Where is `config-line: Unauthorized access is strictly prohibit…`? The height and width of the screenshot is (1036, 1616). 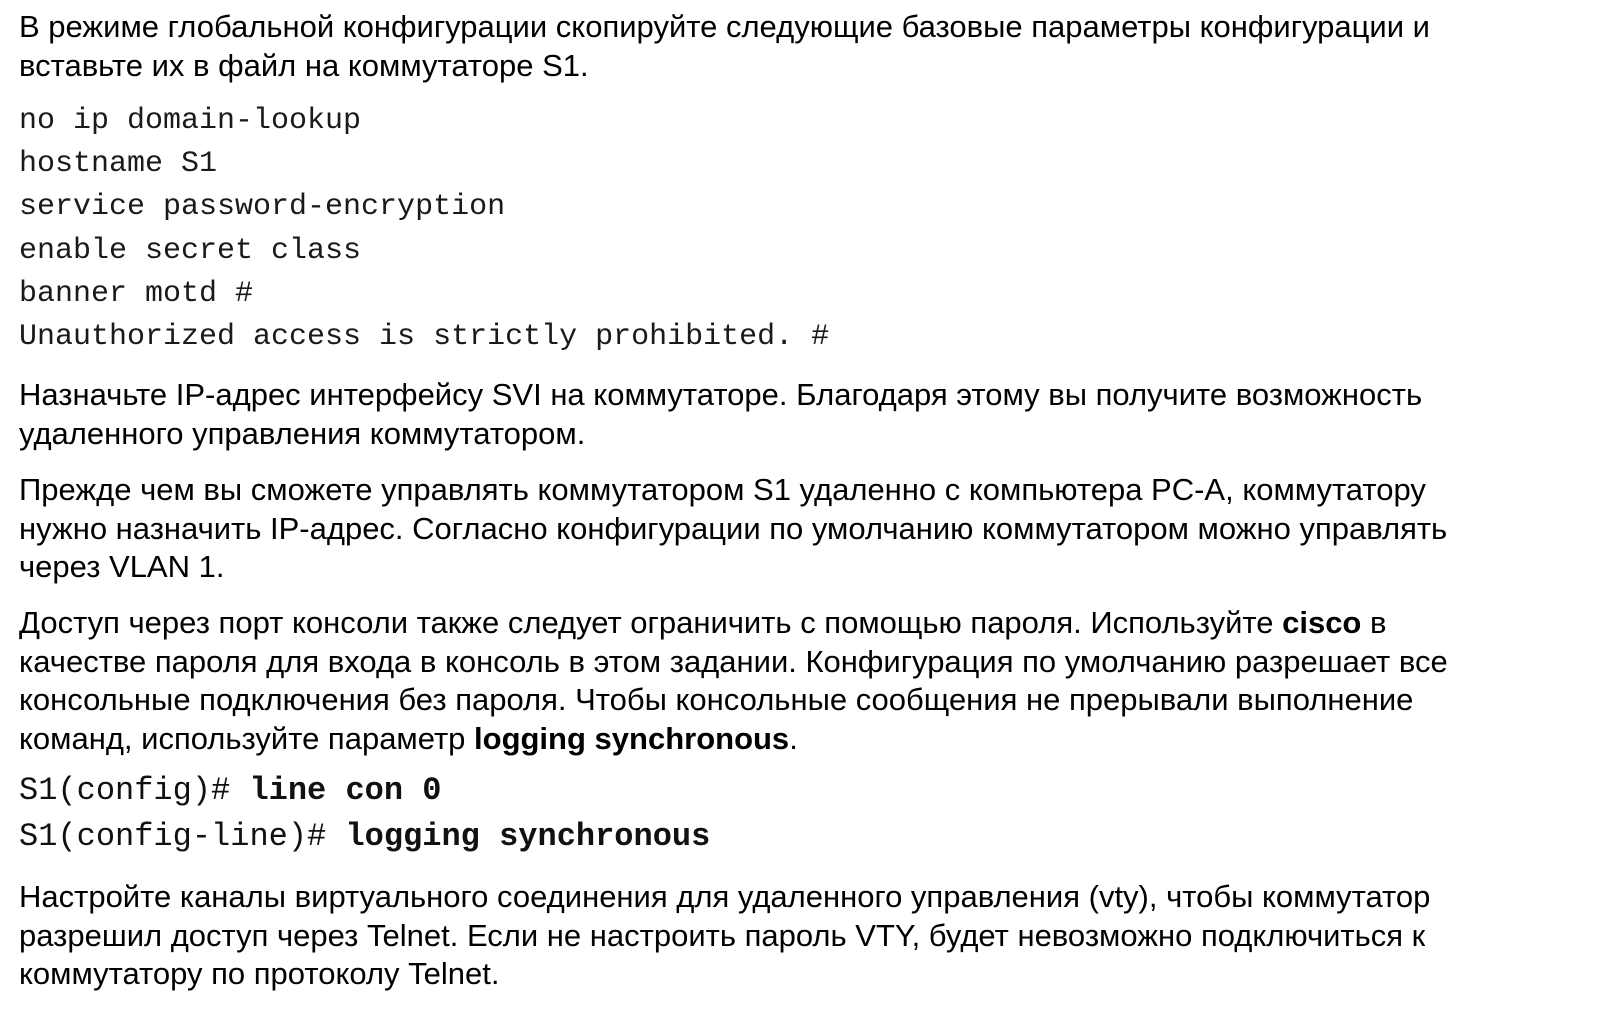 config-line: Unauthorized access is strictly prohibit… is located at coordinates (424, 337).